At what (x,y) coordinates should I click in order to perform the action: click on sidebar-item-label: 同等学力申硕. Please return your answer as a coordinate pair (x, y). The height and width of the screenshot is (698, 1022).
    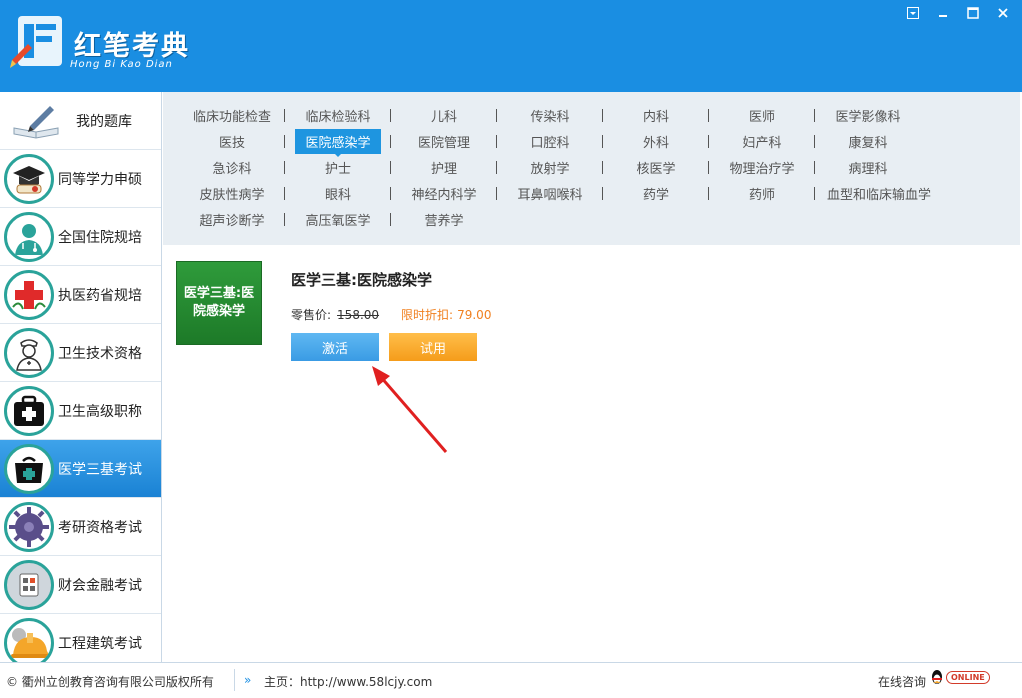
    Looking at the image, I should click on (100, 179).